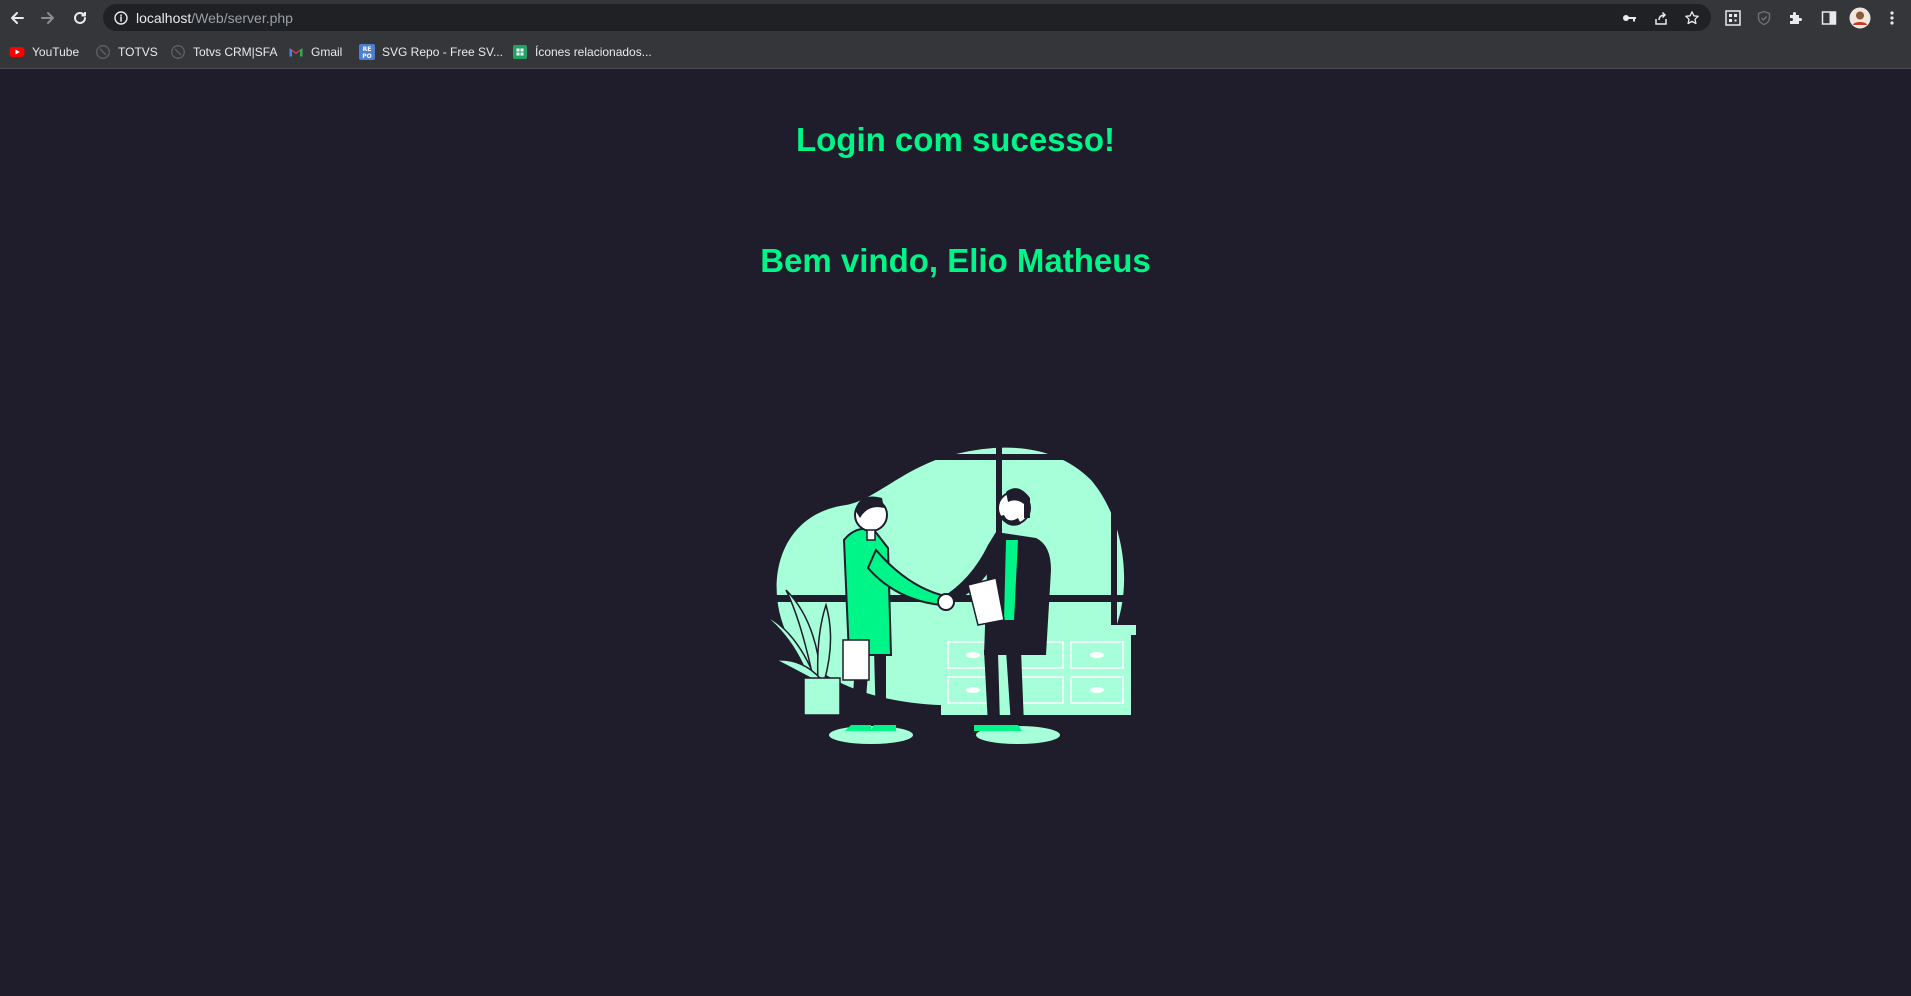 This screenshot has height=996, width=1911. Describe the element at coordinates (1829, 18) in the screenshot. I see `side-panel-icon` at that location.